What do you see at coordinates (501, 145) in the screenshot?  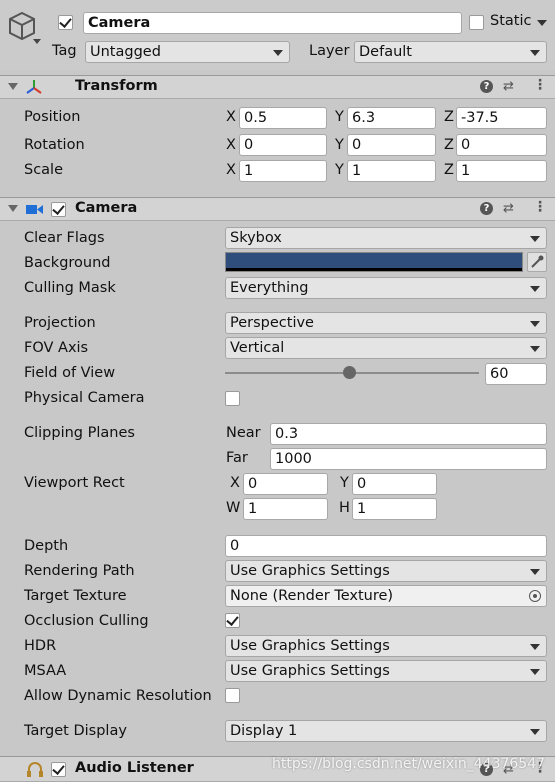 I see `rotation-z-field: 0` at bounding box center [501, 145].